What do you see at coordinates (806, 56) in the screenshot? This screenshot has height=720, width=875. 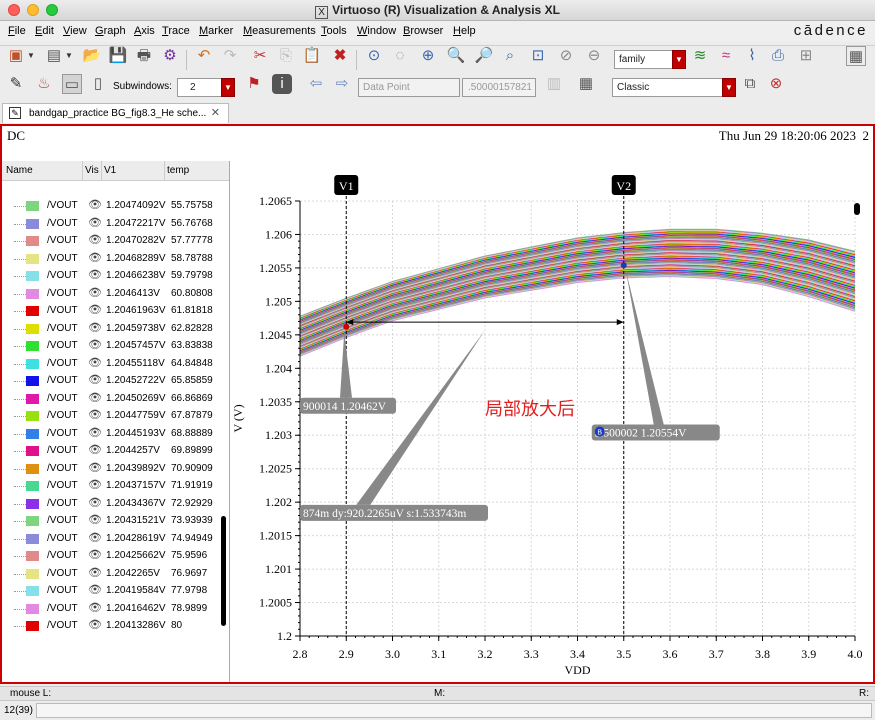 I see `layout-icon: ⊞` at bounding box center [806, 56].